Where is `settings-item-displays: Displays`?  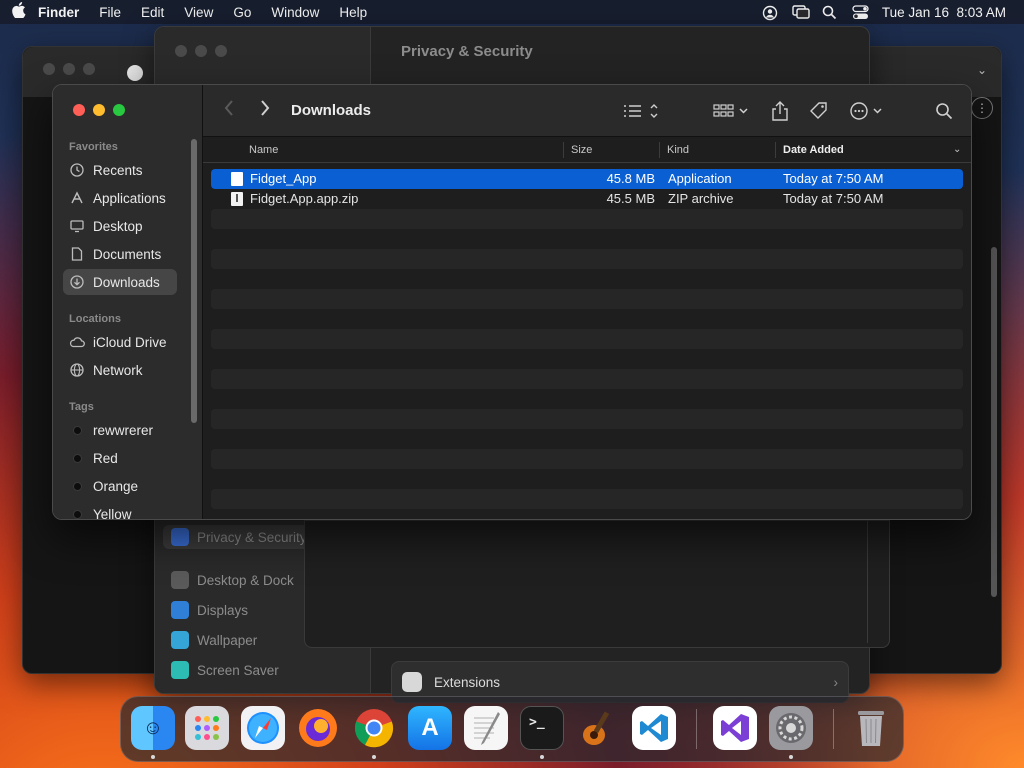 settings-item-displays: Displays is located at coordinates (209, 610).